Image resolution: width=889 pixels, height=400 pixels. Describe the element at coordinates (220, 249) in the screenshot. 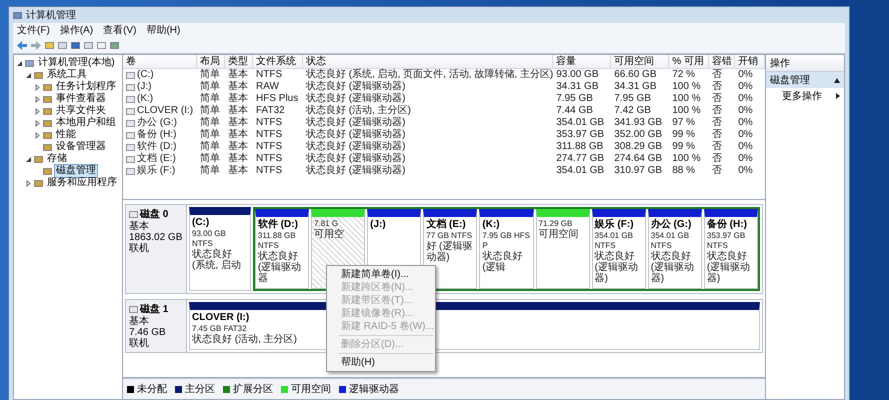

I see `partition-block: (C:) 93.00 GB NTFS 状态良好 (系统, 启动` at that location.